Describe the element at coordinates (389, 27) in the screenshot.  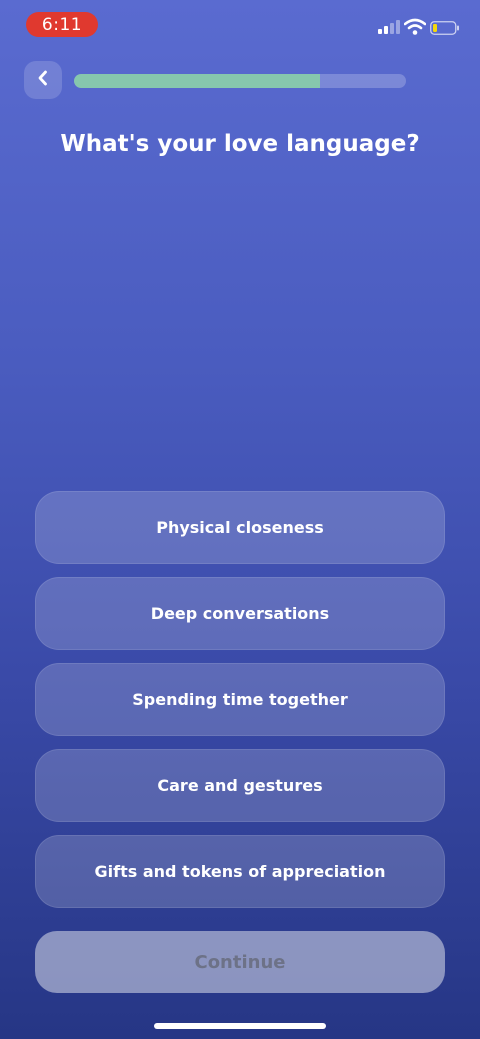
I see `cellular-signal-icon` at that location.